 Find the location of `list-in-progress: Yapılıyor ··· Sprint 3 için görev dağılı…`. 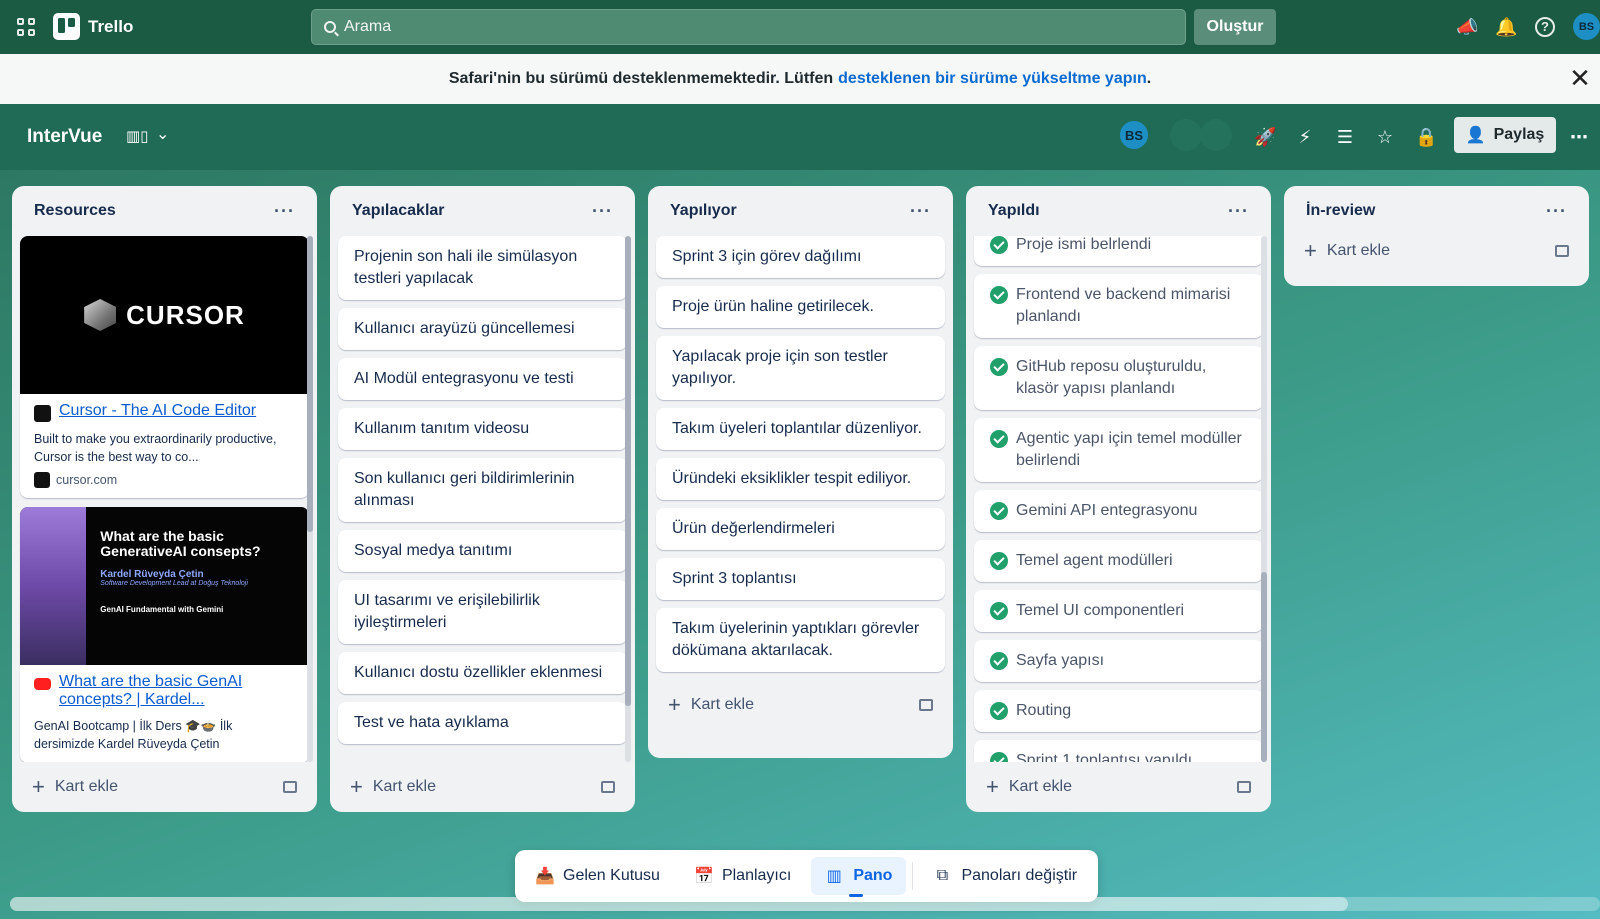

list-in-progress: Yapılıyor ··· Sprint 3 için görev dağılı… is located at coordinates (800, 472).